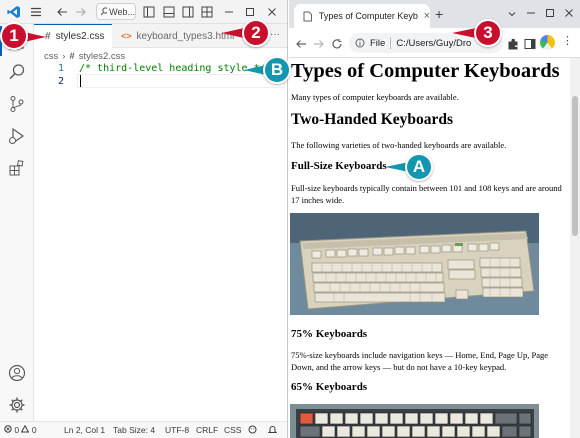  I want to click on warning-count: 0, so click(34, 430).